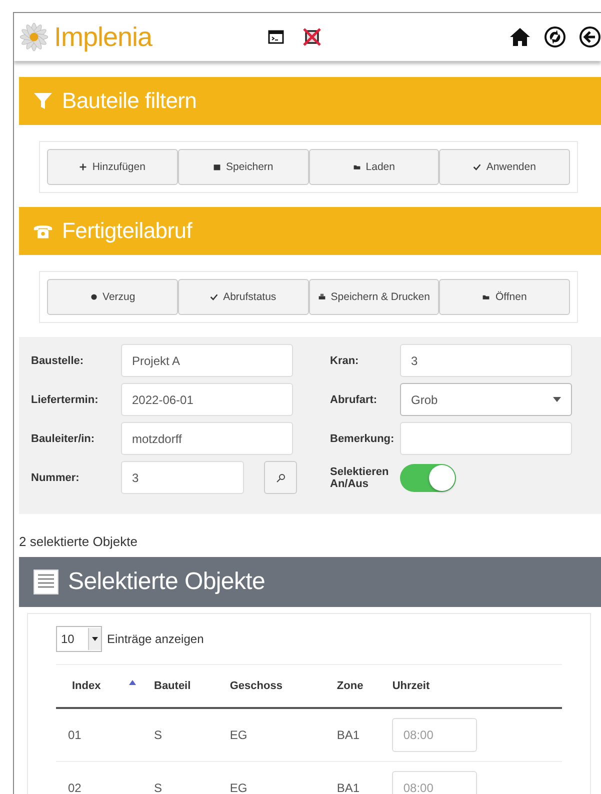  What do you see at coordinates (104, 735) in the screenshot?
I see `table-cell: 01` at bounding box center [104, 735].